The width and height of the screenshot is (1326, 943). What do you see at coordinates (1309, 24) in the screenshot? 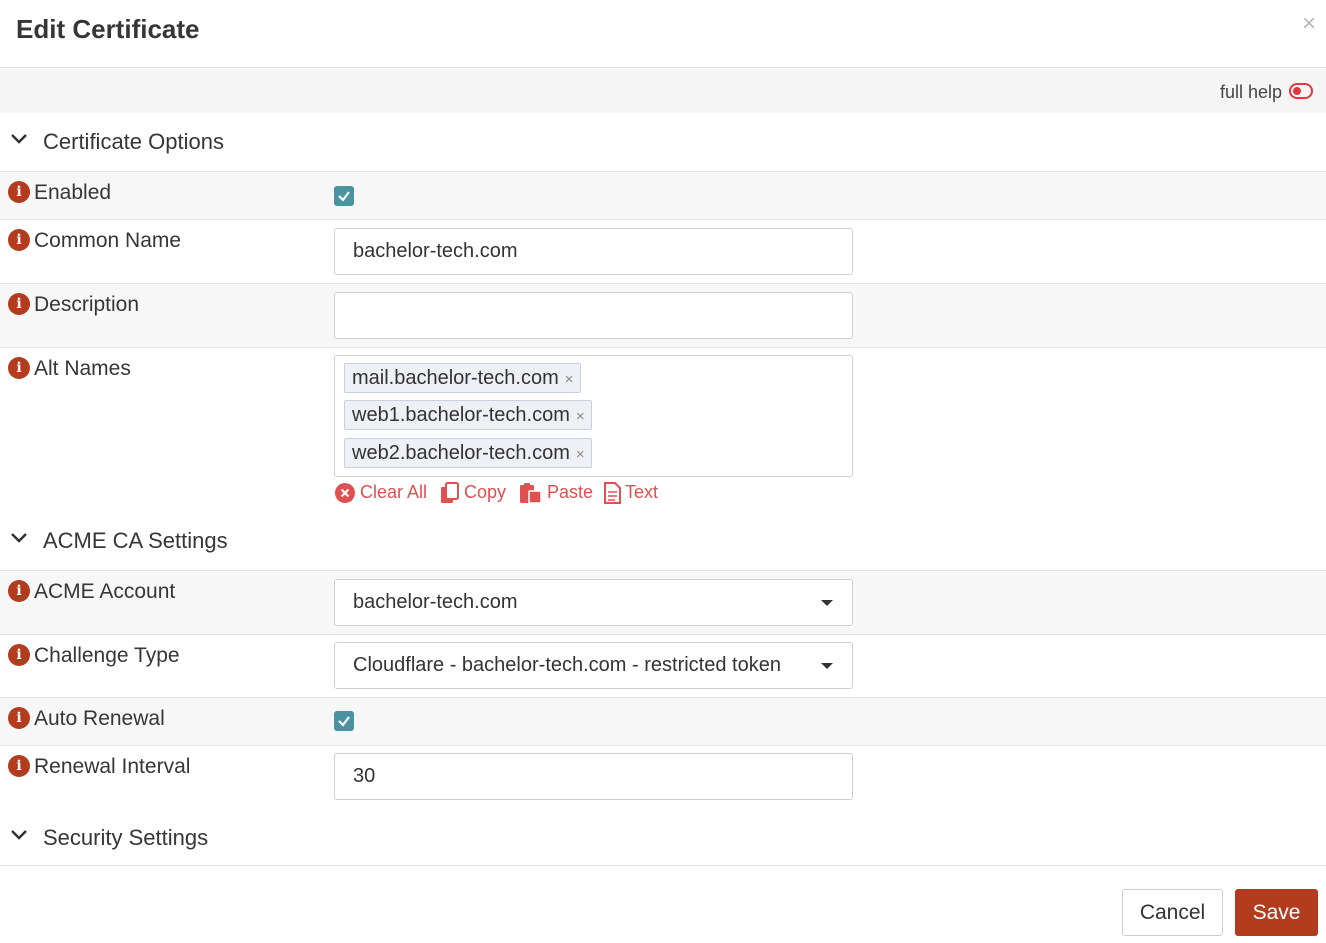
I see `close-icon: ×` at bounding box center [1309, 24].